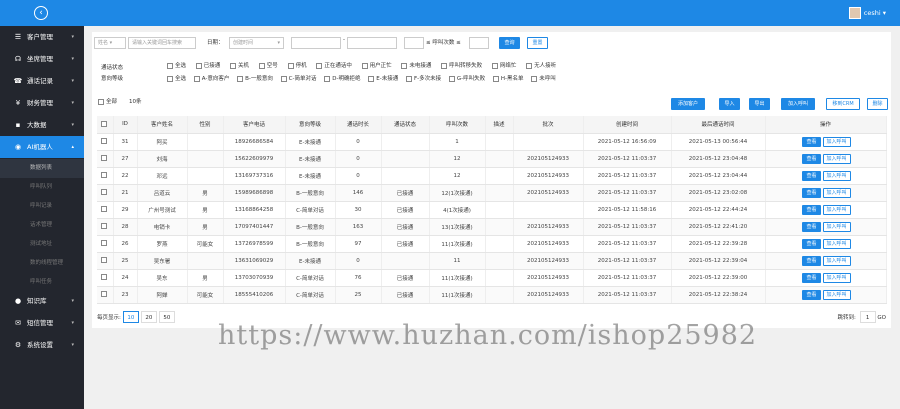  I want to click on subitem-test-address: 测试地址, so click(42, 244).